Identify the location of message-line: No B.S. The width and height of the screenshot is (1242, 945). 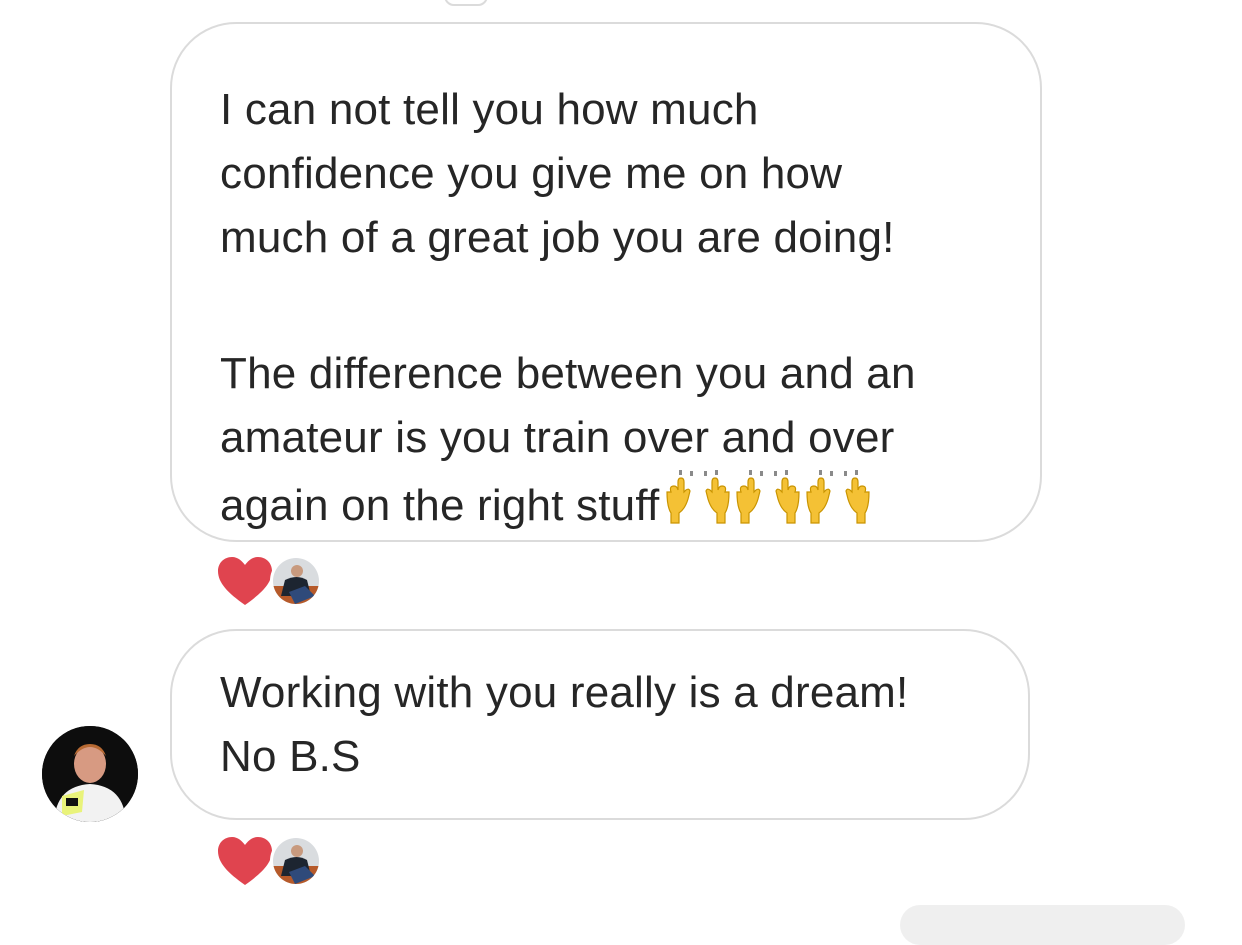
(290, 756).